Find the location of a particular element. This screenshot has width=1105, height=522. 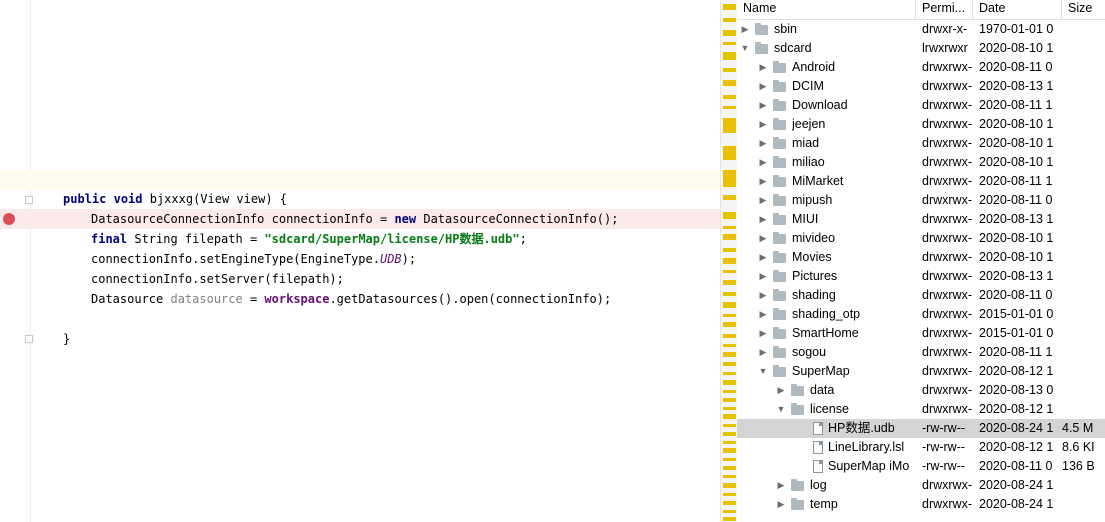

tree-row-folder: ▶ SmartHome drwxrwx- 2015-01-01 0 is located at coordinates (921, 333).